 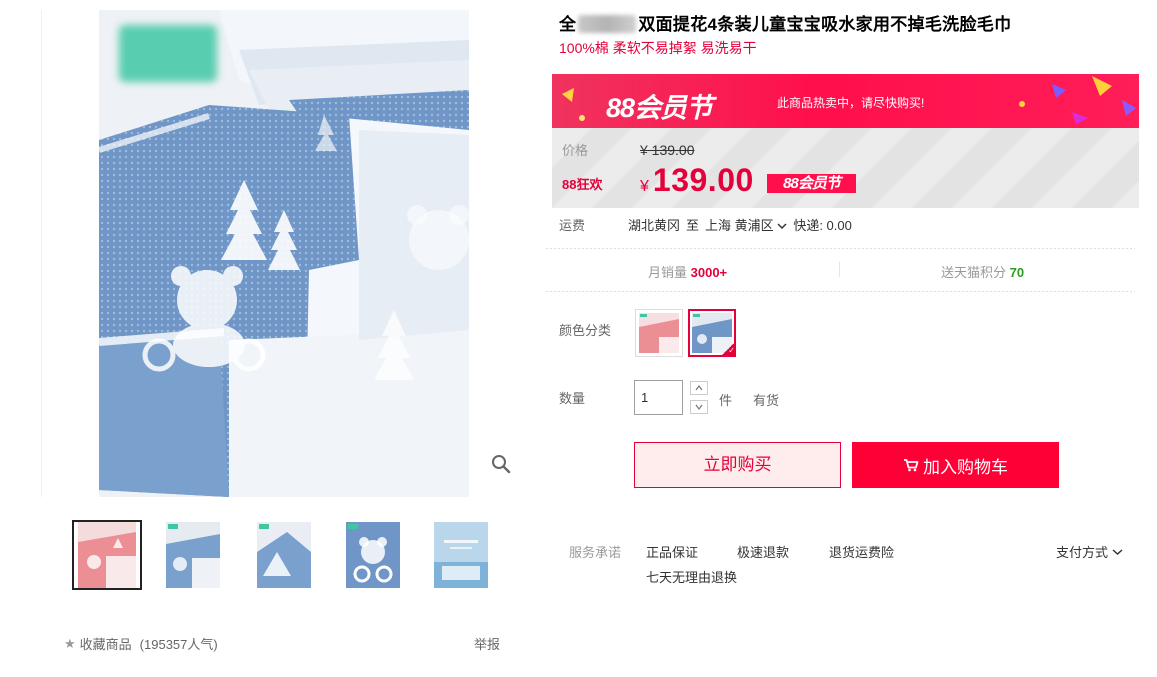 I want to click on sku-label: 颜色分类, so click(x=585, y=330).